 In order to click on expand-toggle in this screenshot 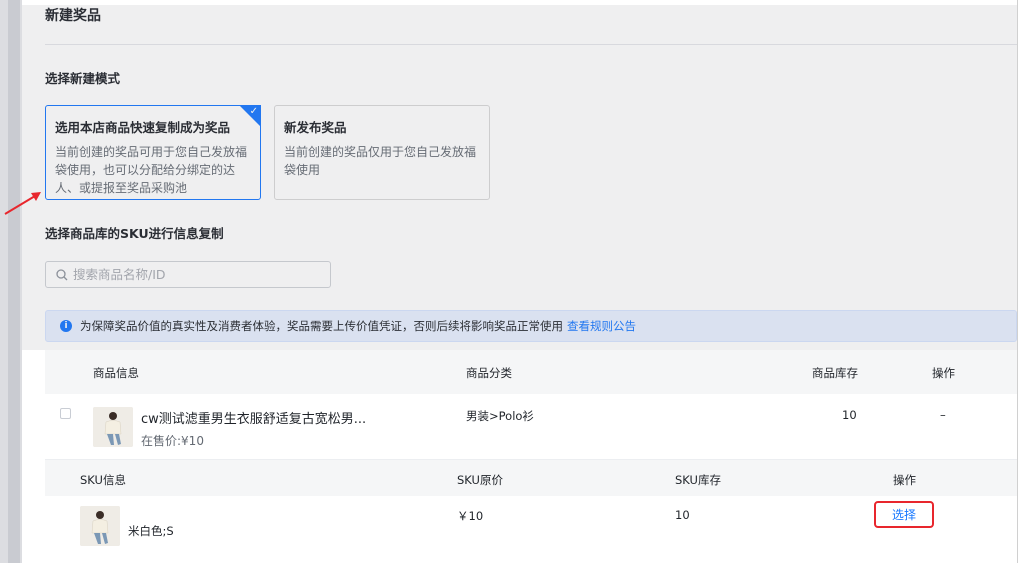, I will do `click(65, 413)`.